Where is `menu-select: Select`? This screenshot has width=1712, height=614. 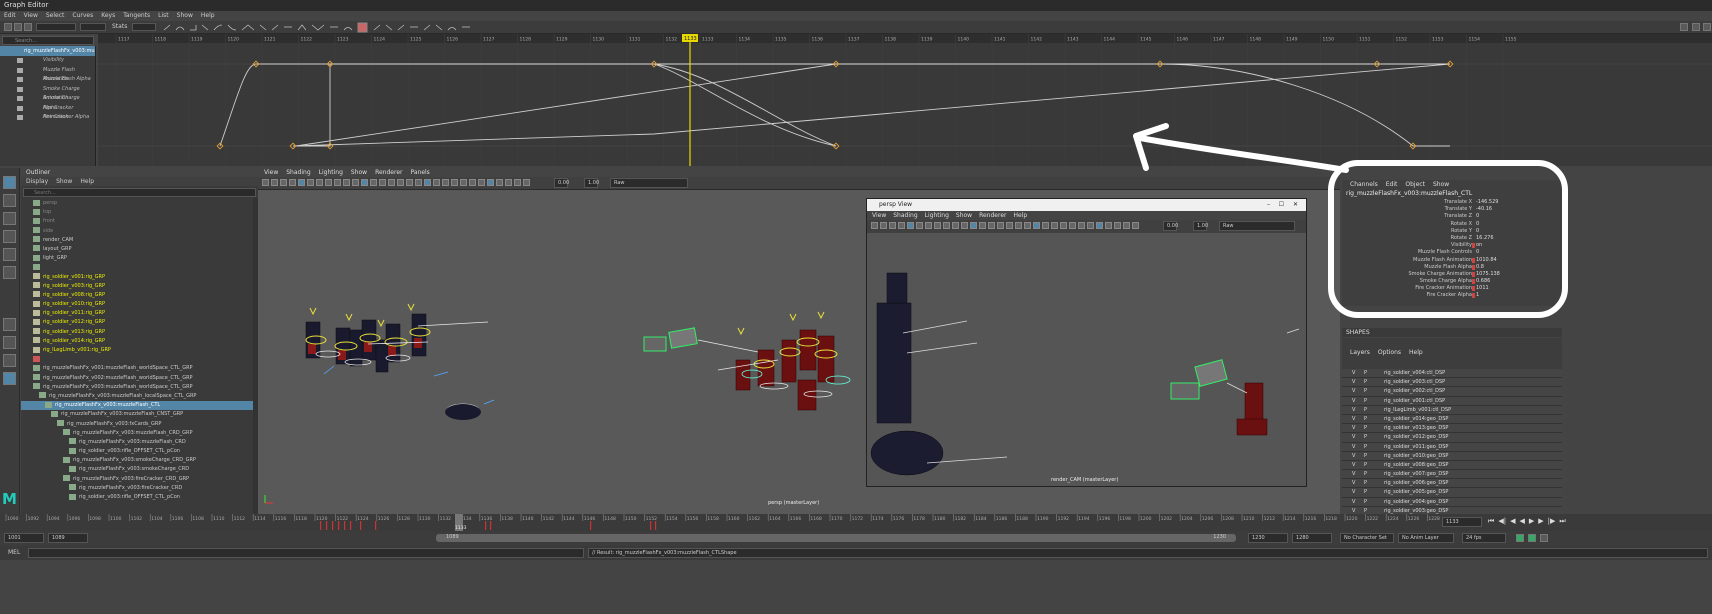
menu-select: Select is located at coordinates (55, 16).